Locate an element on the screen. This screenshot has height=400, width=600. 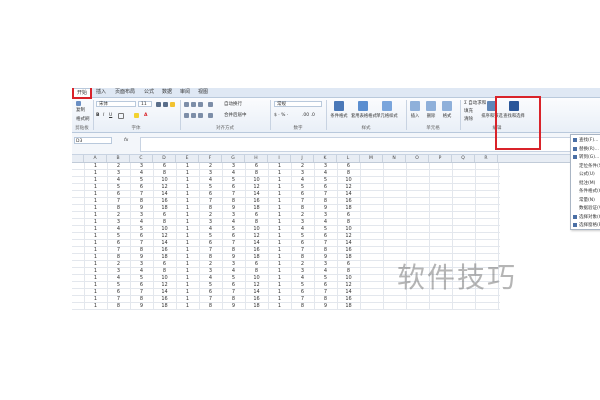
border-icon is located at coordinates (121, 116).